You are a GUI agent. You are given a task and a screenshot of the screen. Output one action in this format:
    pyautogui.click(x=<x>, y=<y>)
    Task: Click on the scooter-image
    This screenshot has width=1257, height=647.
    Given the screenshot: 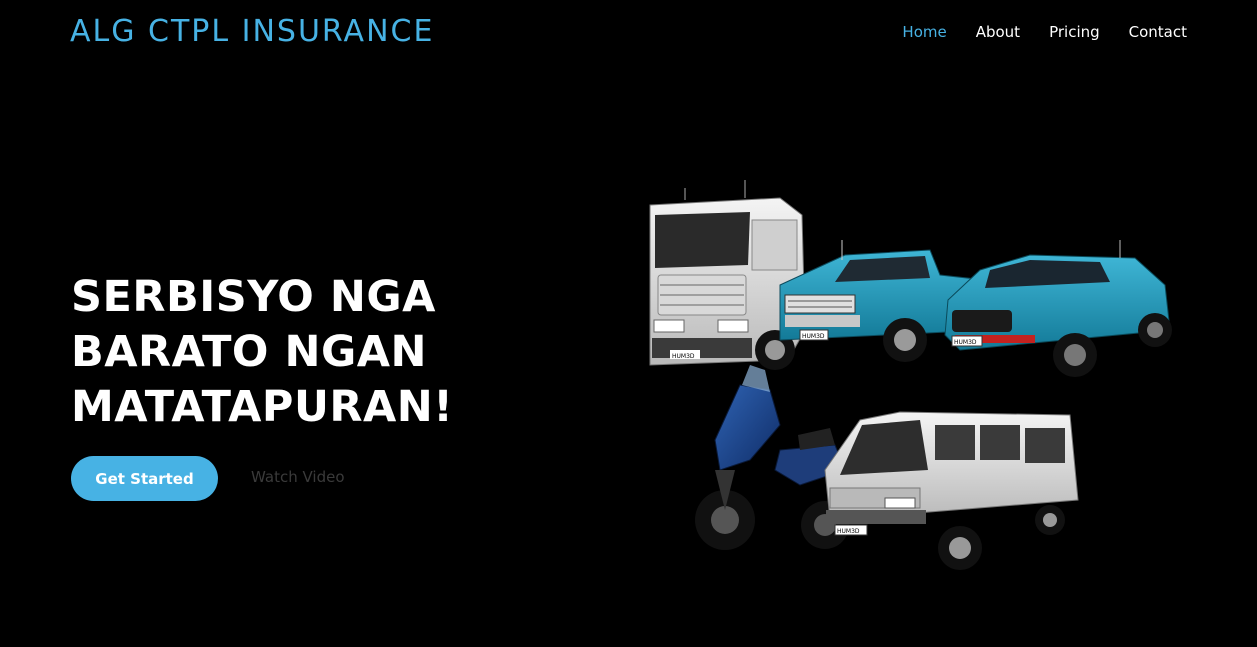 What is the action you would take?
    pyautogui.click(x=772, y=457)
    